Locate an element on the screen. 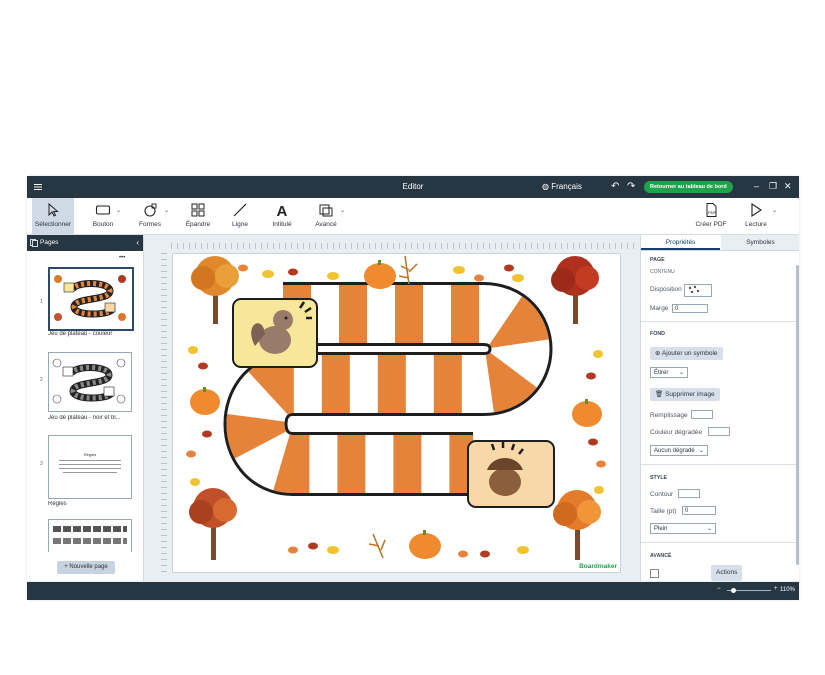 Image resolution: width=825 pixels, height=675 pixels. undo-icon: ↶ is located at coordinates (615, 186).